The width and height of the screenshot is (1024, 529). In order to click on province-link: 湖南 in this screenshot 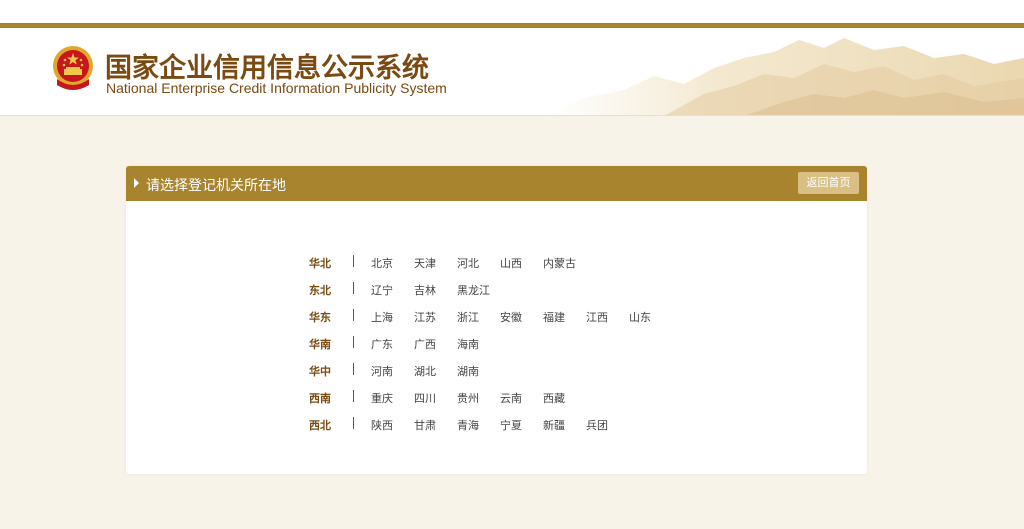, I will do `click(468, 371)`.